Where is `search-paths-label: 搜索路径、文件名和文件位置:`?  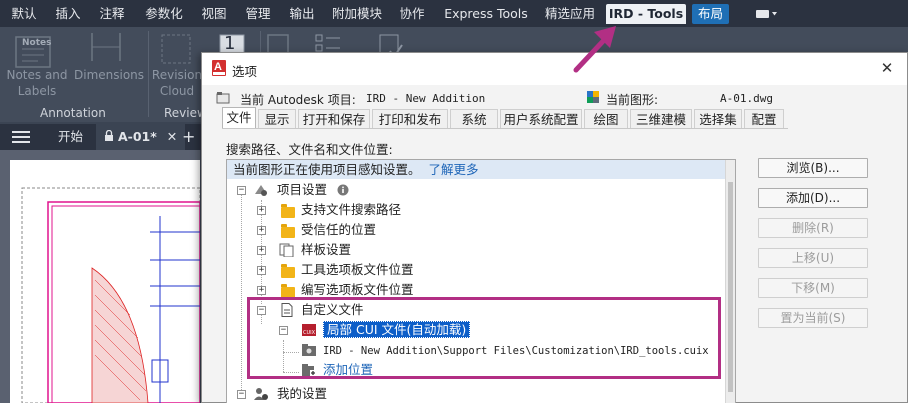
search-paths-label: 搜索路径、文件名和文件位置: is located at coordinates (309, 149).